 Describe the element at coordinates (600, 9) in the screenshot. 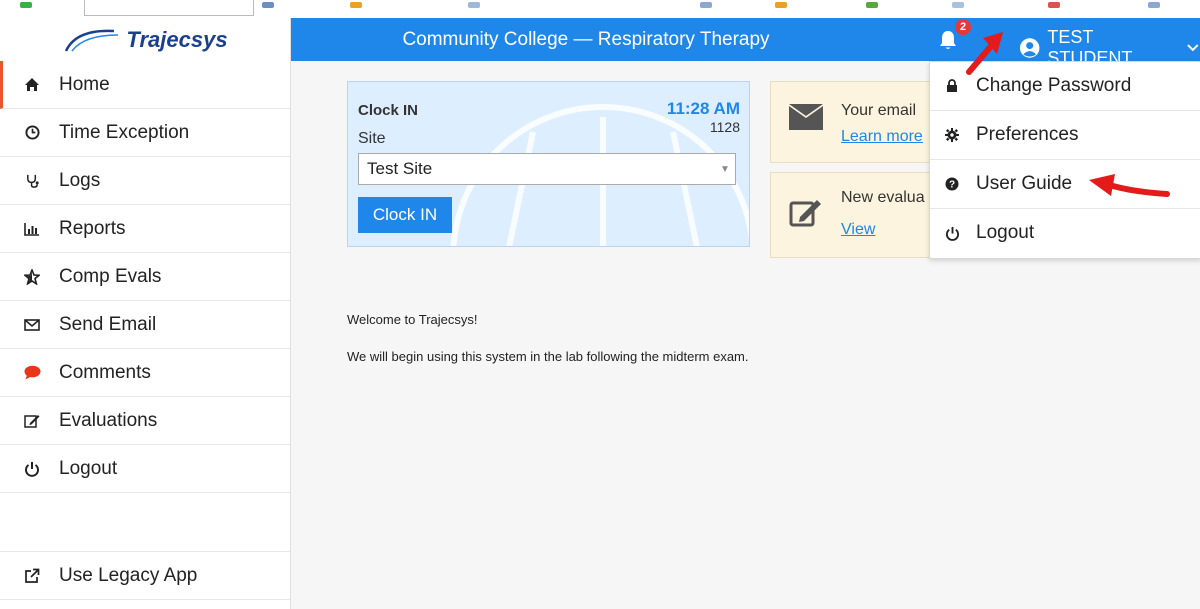

I see `browser-bookmarks-bar` at that location.